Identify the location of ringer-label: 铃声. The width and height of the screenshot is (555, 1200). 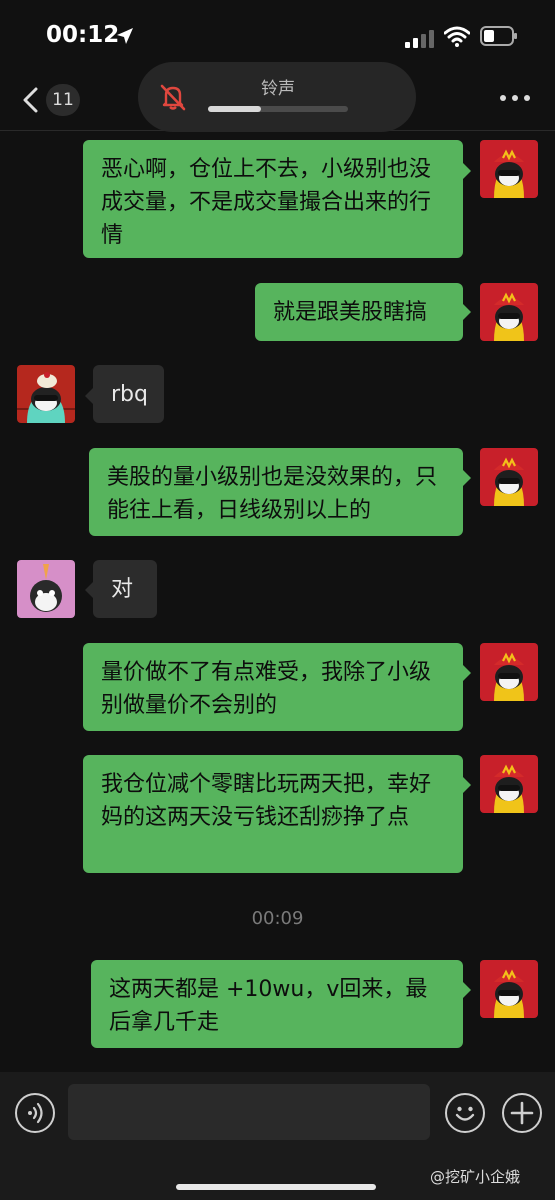
(278, 89).